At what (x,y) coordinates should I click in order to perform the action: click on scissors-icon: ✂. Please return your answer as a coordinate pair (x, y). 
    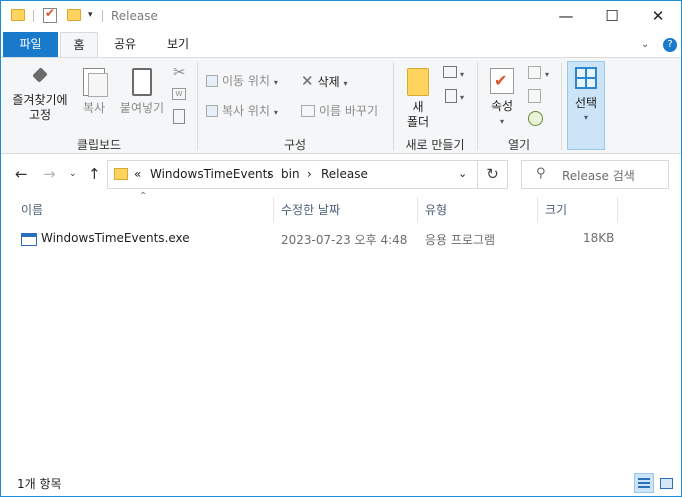
    Looking at the image, I should click on (179, 72).